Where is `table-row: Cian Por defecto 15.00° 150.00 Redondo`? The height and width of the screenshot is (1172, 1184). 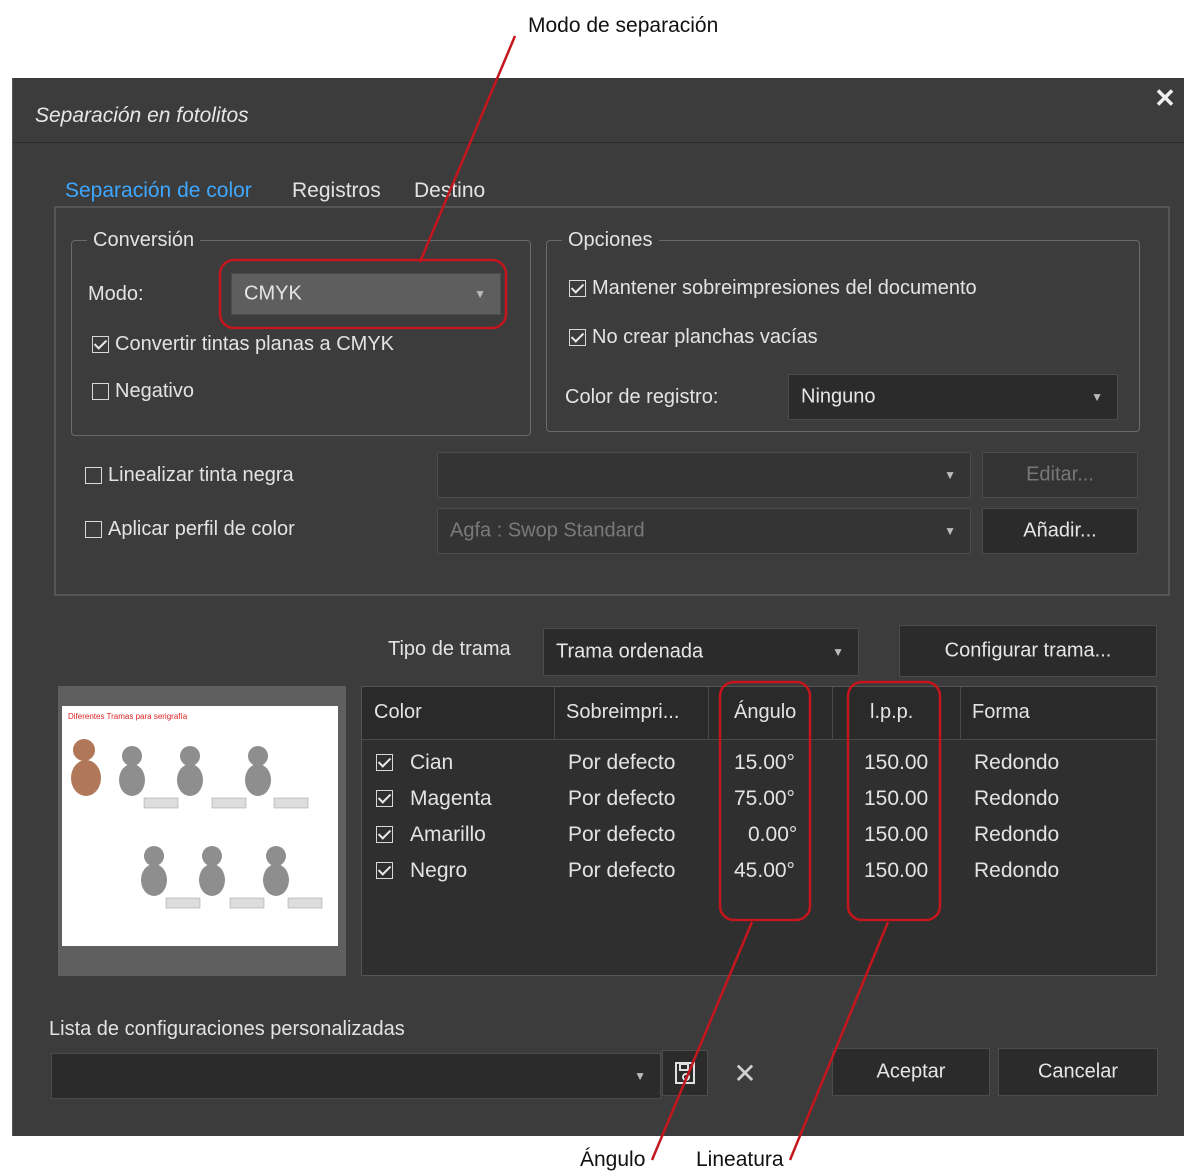
table-row: Cian Por defecto 15.00° 150.00 Redondo is located at coordinates (759, 765).